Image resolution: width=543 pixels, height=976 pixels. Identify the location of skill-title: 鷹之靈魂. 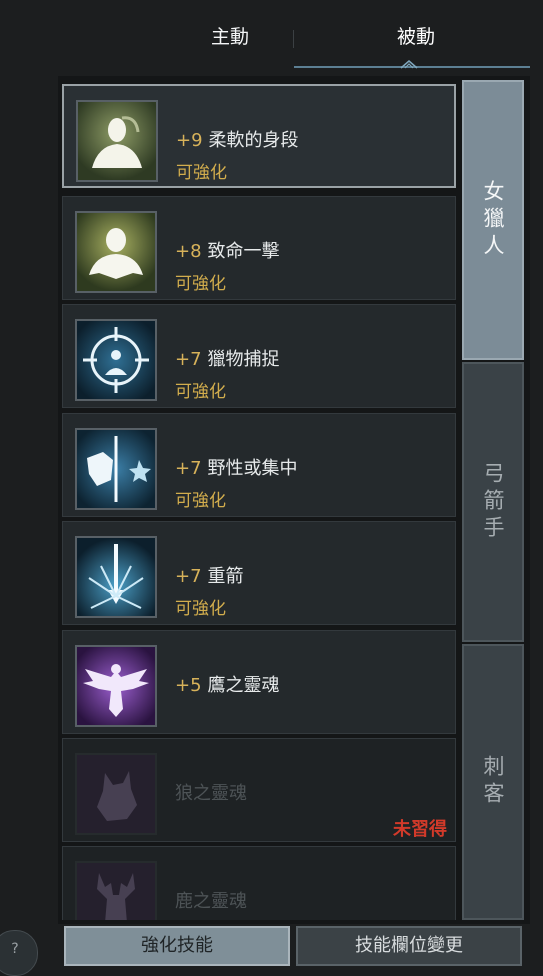
(243, 685).